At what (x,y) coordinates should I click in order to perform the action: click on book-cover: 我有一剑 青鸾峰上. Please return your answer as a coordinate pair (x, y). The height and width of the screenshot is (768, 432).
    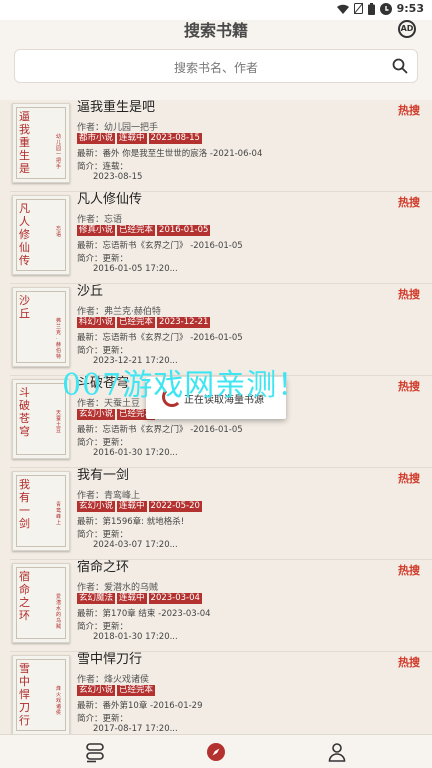
    Looking at the image, I should click on (41, 511).